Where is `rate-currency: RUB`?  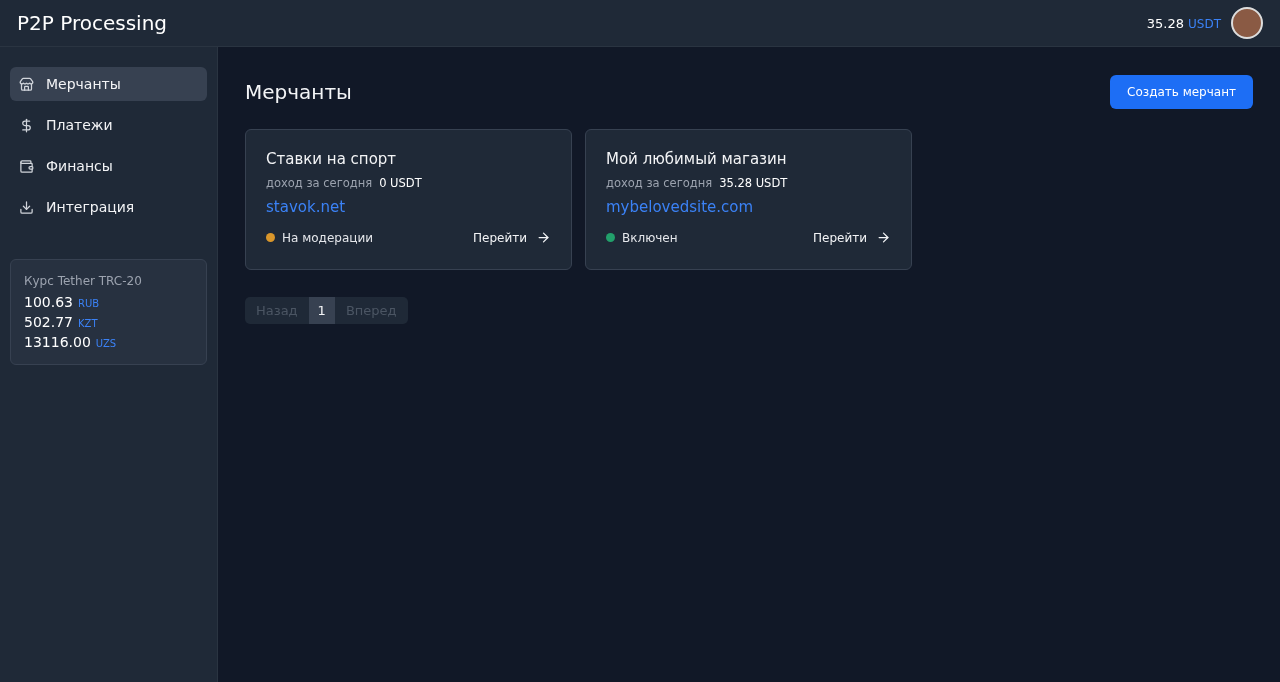 rate-currency: RUB is located at coordinates (89, 303).